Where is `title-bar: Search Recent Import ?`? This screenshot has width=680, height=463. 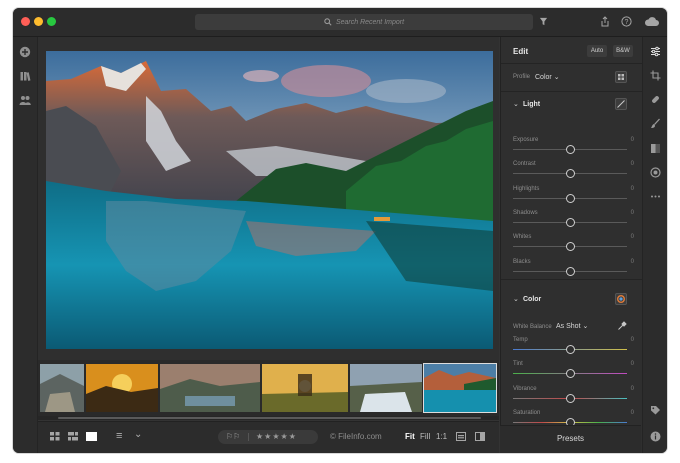 title-bar: Search Recent Import ? is located at coordinates (340, 22).